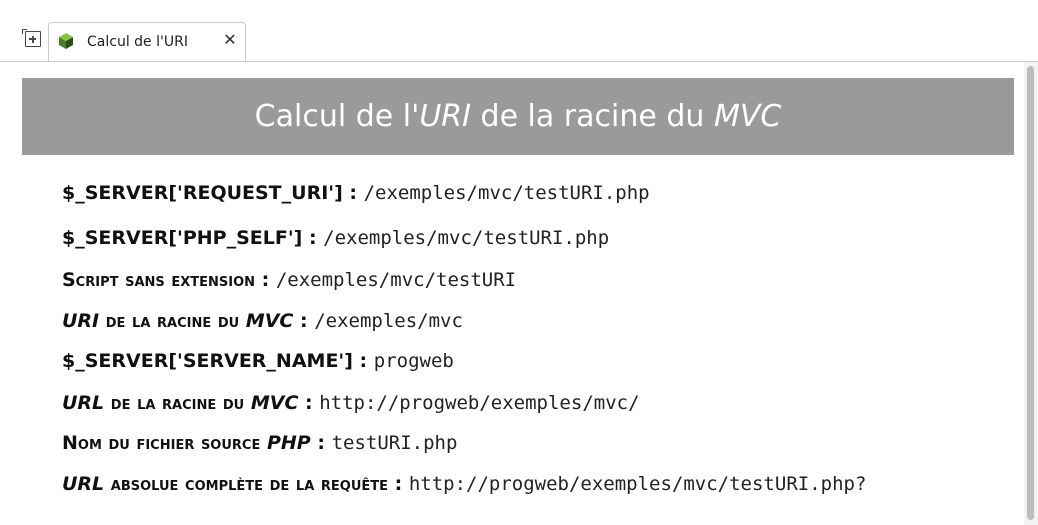 This screenshot has width=1038, height=525. Describe the element at coordinates (246, 484) in the screenshot. I see `row-label-mid: absolue complète de la requête` at that location.